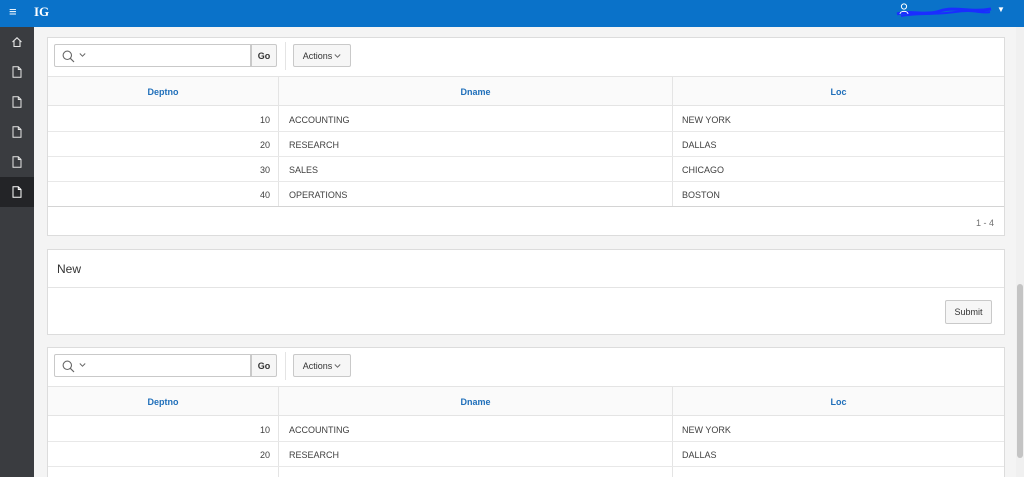 Image resolution: width=1024 pixels, height=477 pixels. I want to click on user-icon, so click(904, 9).